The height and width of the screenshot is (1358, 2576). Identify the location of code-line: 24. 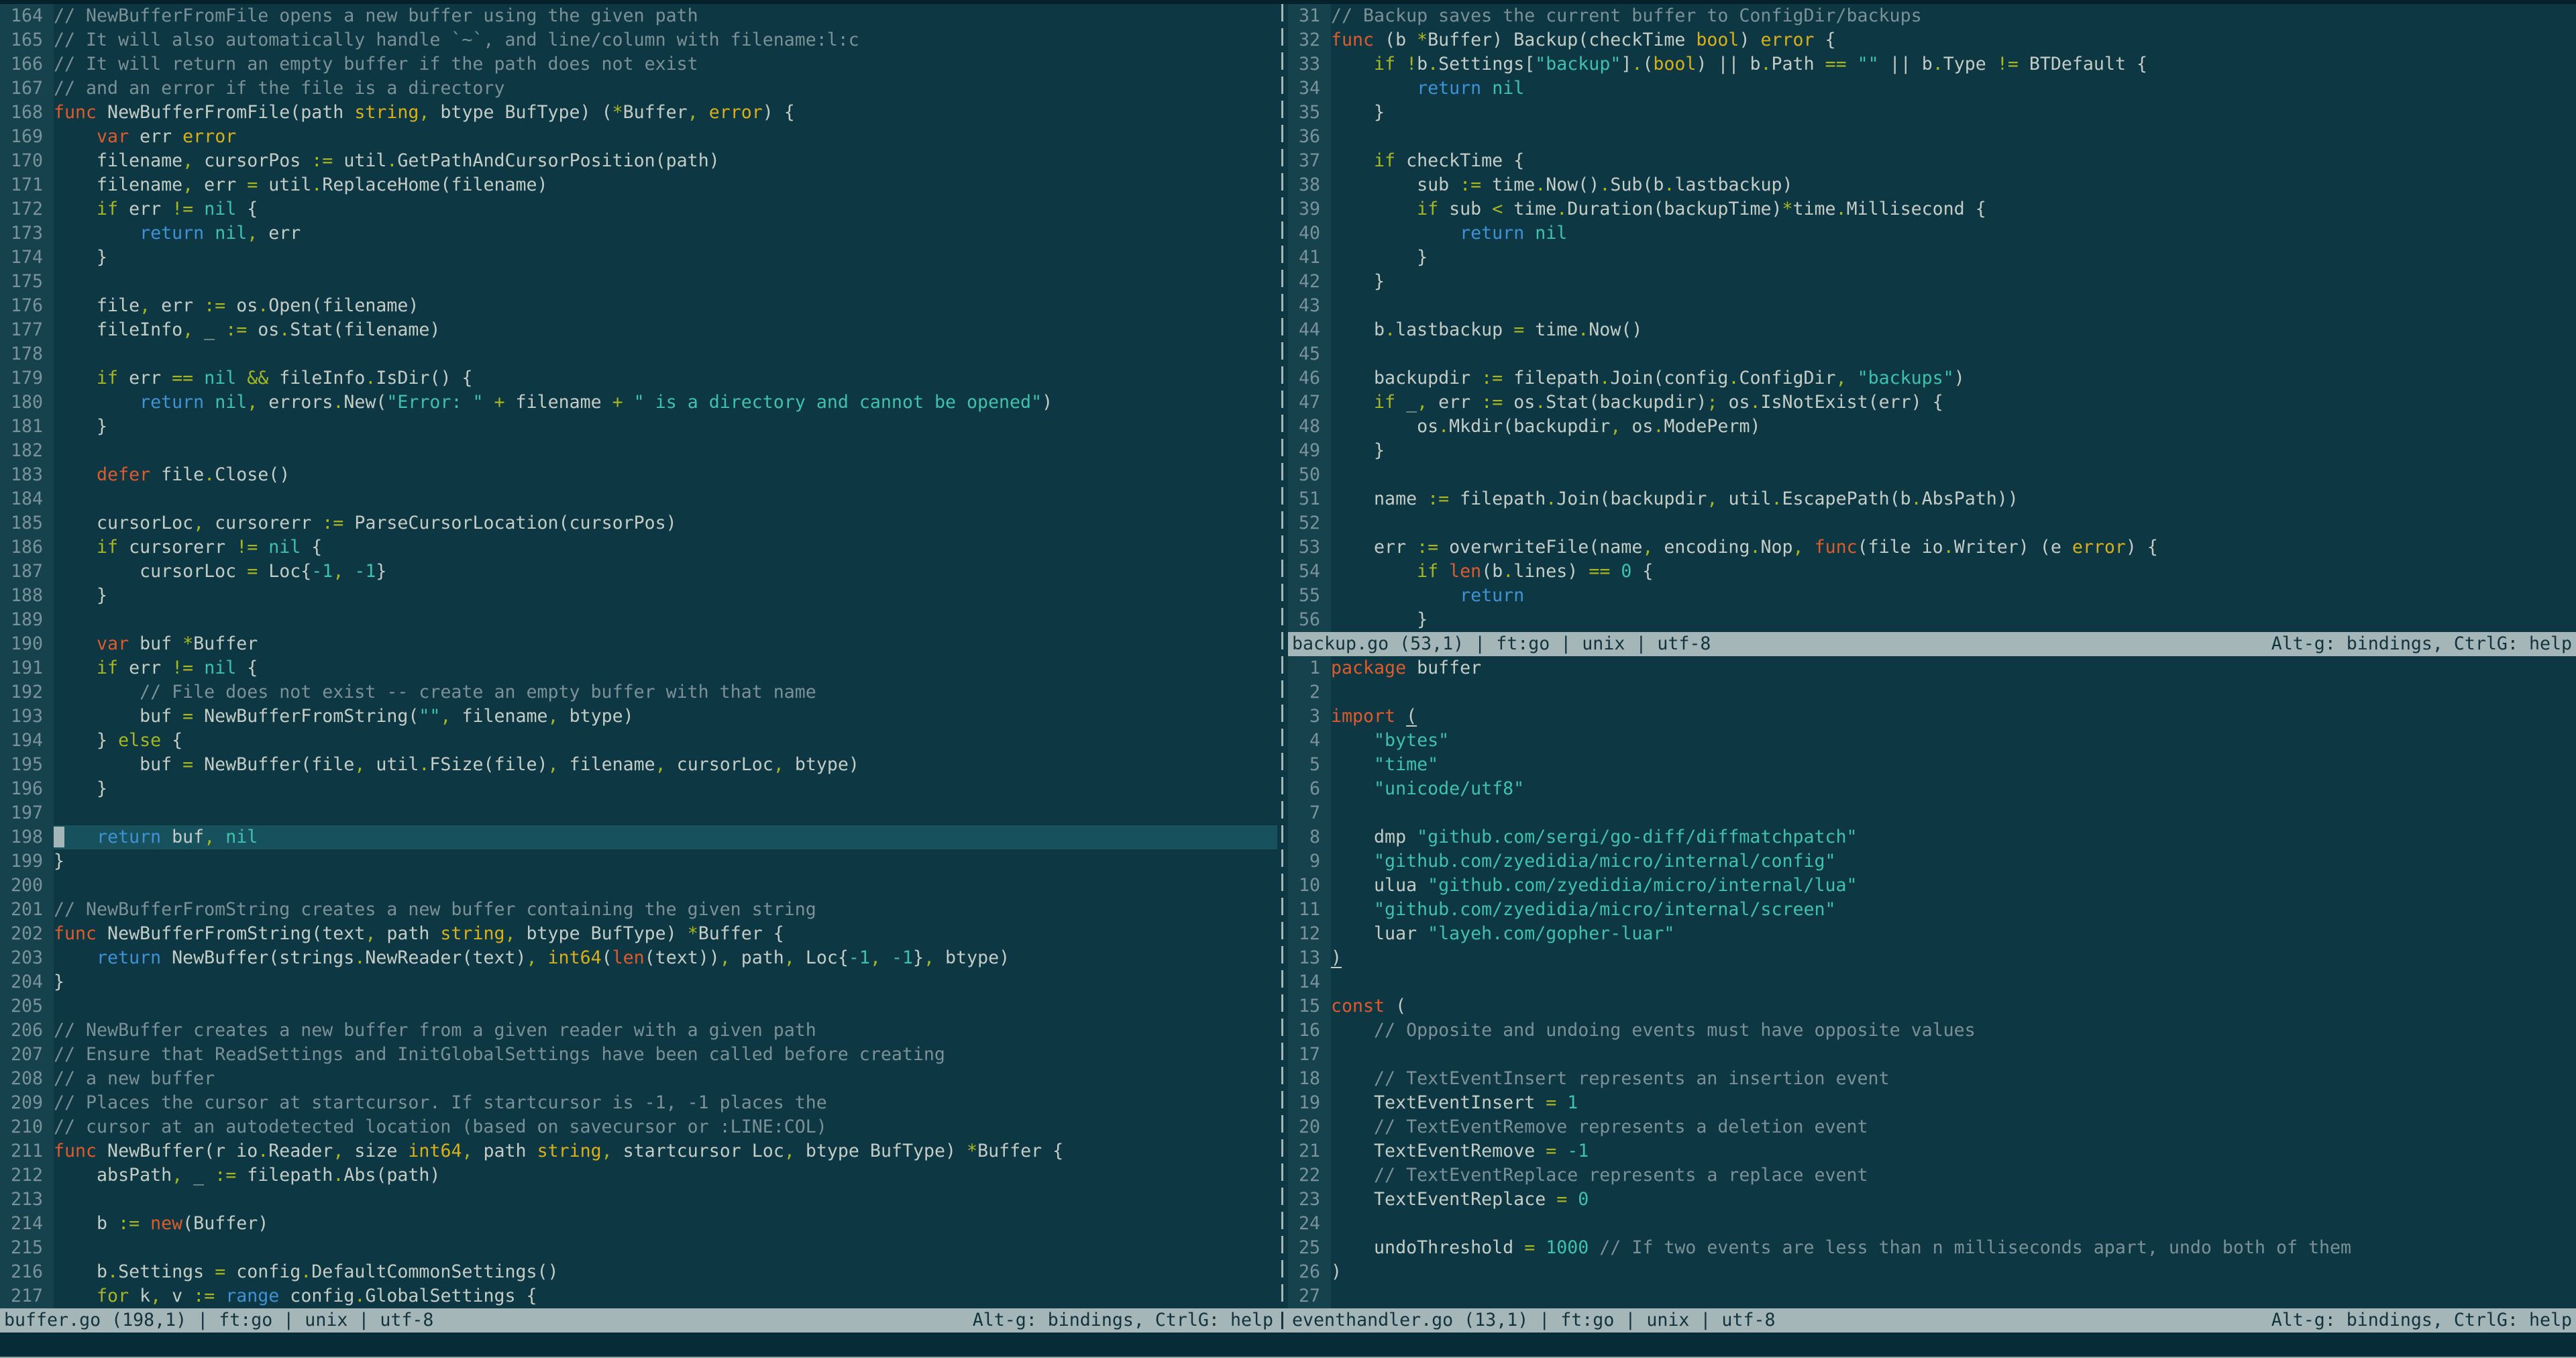
(1932, 1224).